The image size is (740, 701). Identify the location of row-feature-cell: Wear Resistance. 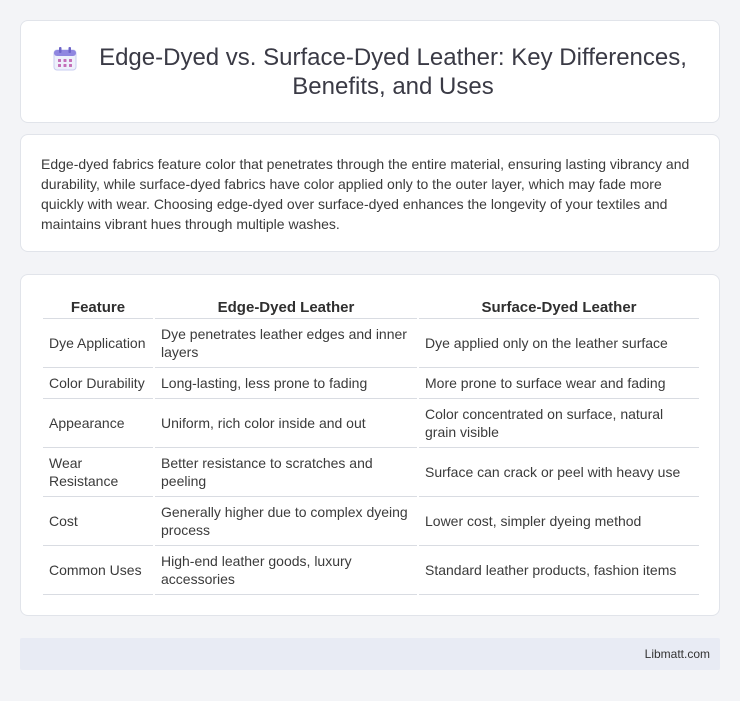
(98, 472).